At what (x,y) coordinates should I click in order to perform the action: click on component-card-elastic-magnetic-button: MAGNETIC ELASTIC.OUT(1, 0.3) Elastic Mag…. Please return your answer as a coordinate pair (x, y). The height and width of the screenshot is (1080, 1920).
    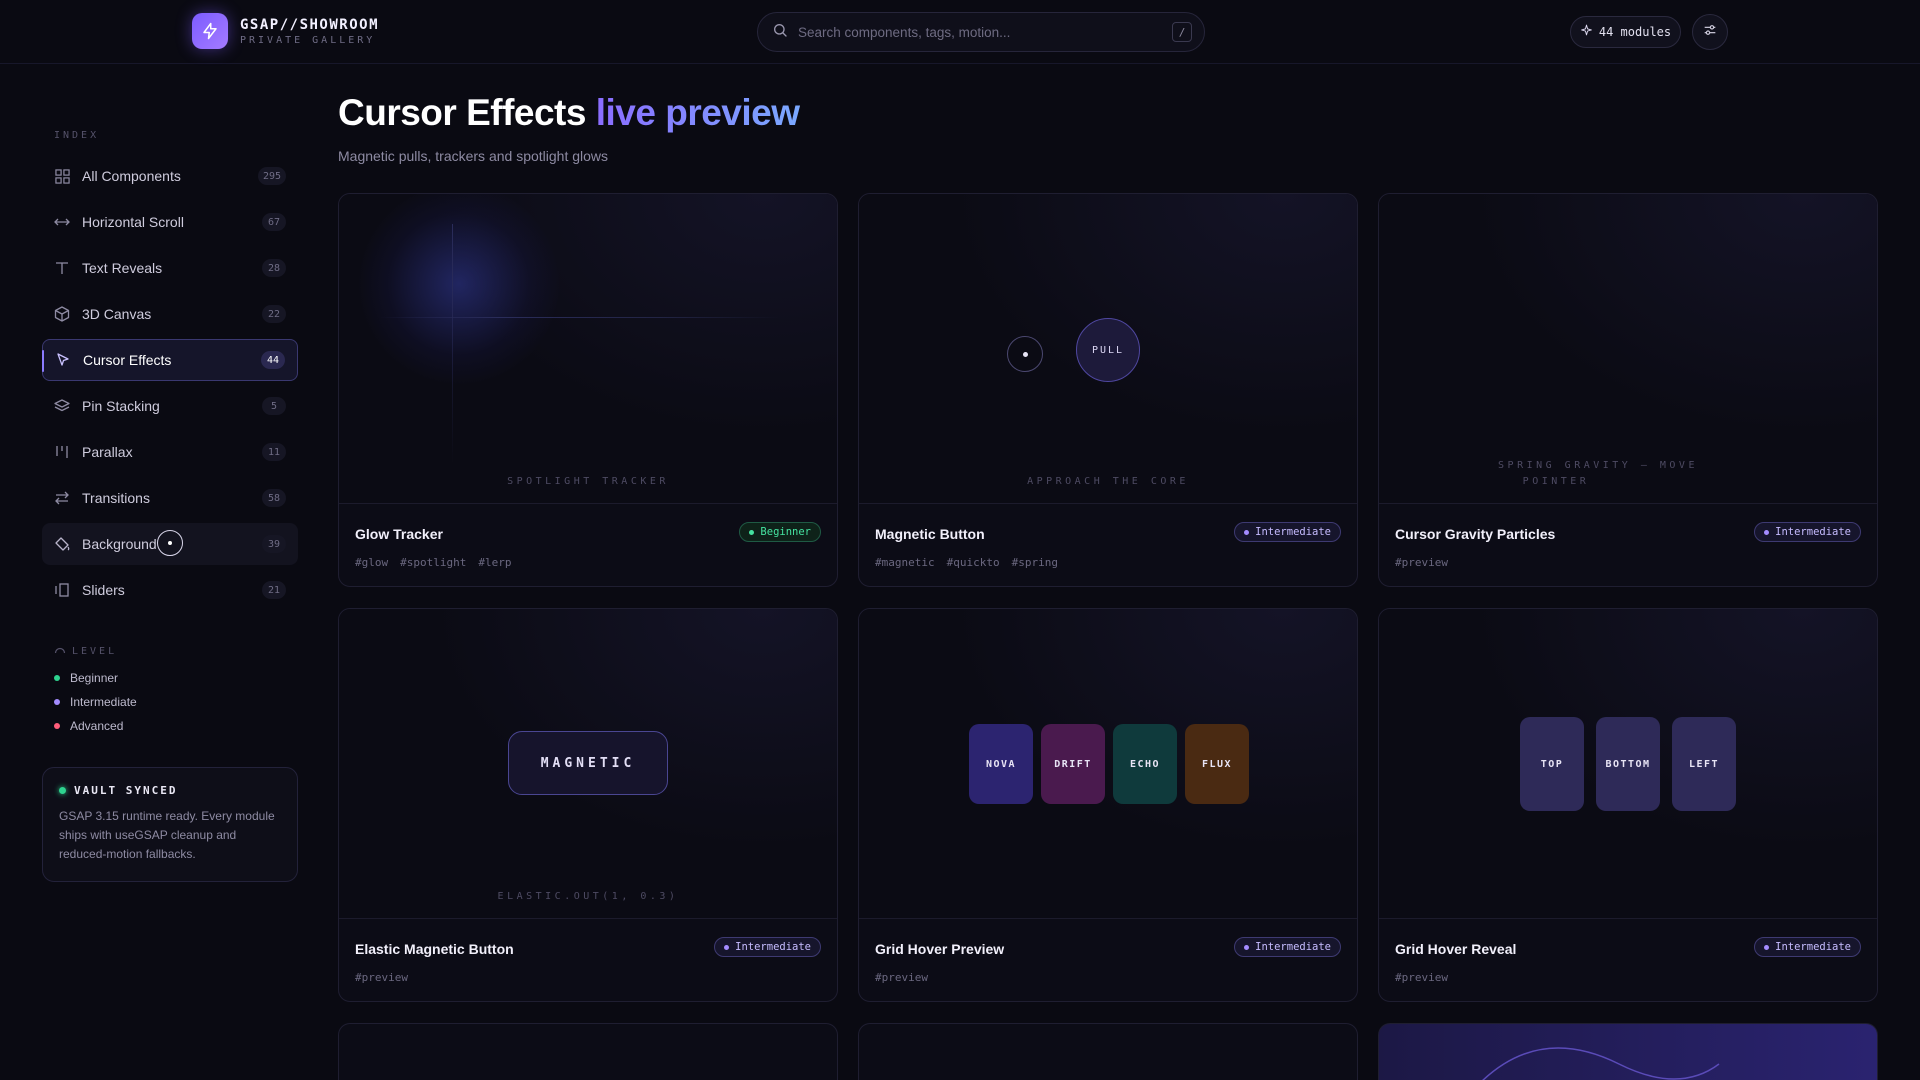
    Looking at the image, I should click on (588, 805).